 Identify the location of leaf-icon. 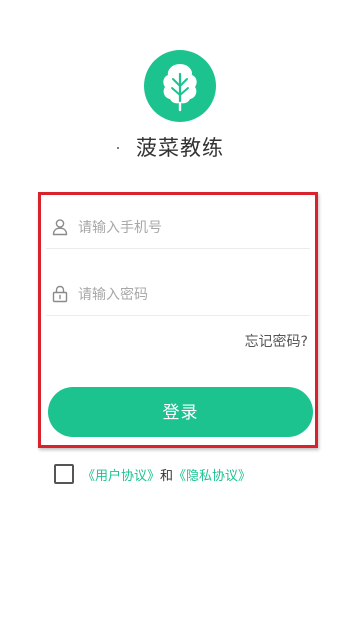
(180, 88).